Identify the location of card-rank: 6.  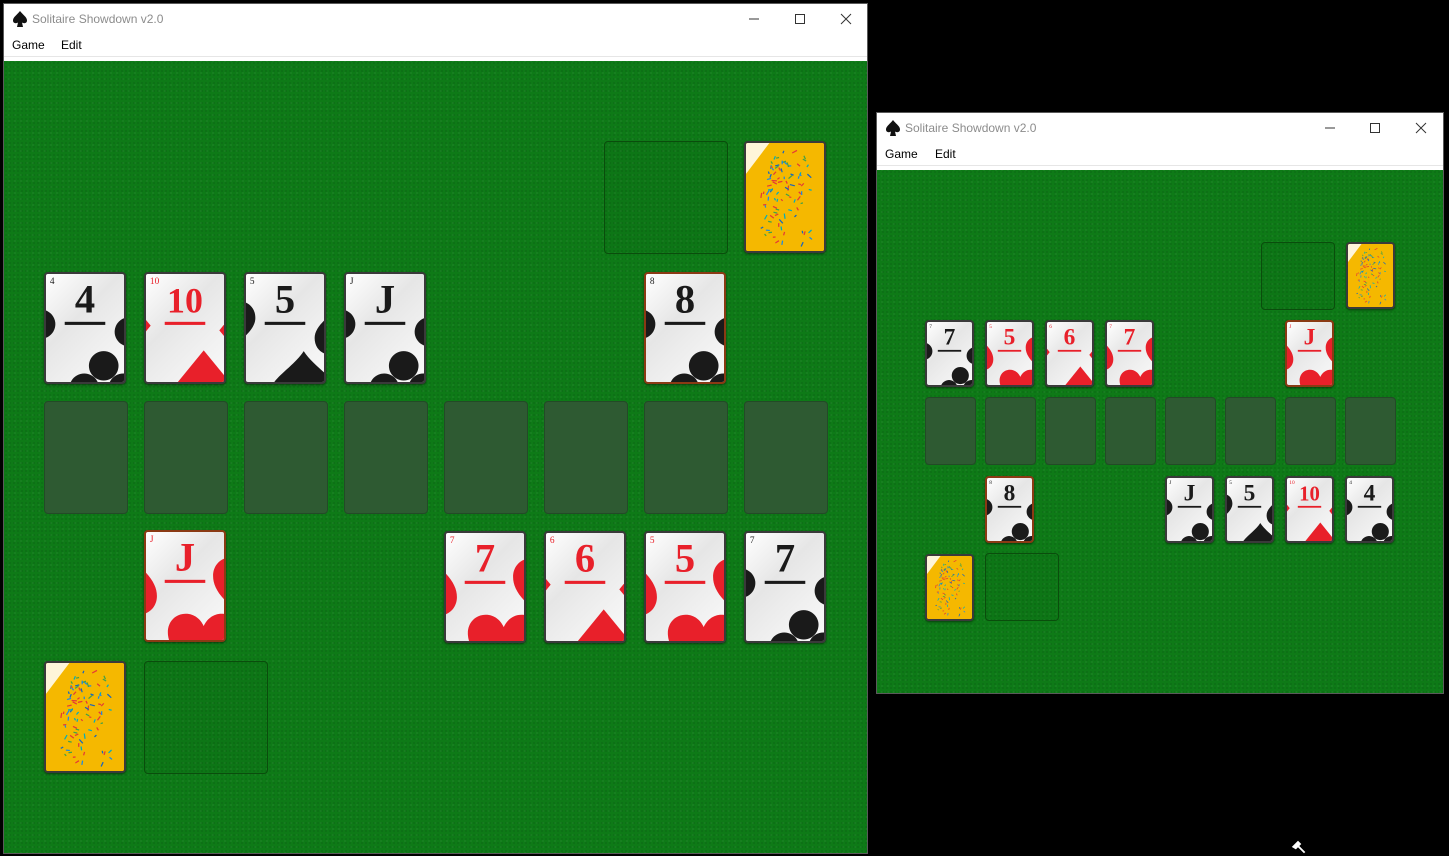
(1070, 338).